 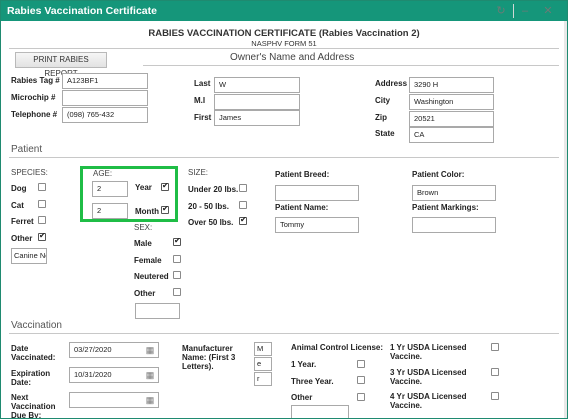 What do you see at coordinates (29, 256) in the screenshot?
I see `species-other-input: Canine Ne` at bounding box center [29, 256].